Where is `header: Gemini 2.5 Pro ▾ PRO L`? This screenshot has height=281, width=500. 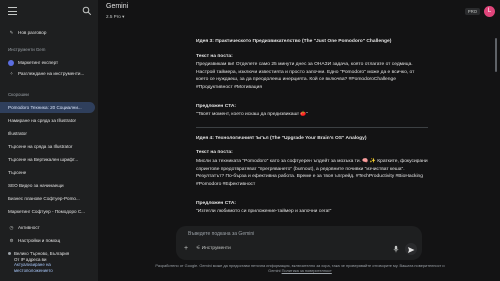
header: Gemini 2.5 Pro ▾ PRO L is located at coordinates (299, 14).